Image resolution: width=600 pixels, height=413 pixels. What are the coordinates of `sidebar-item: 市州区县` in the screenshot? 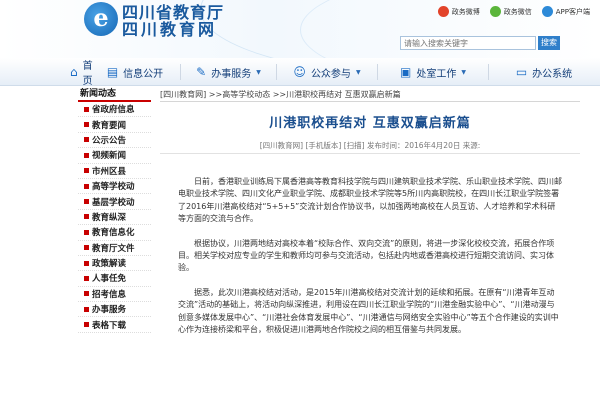 It's located at (114, 171).